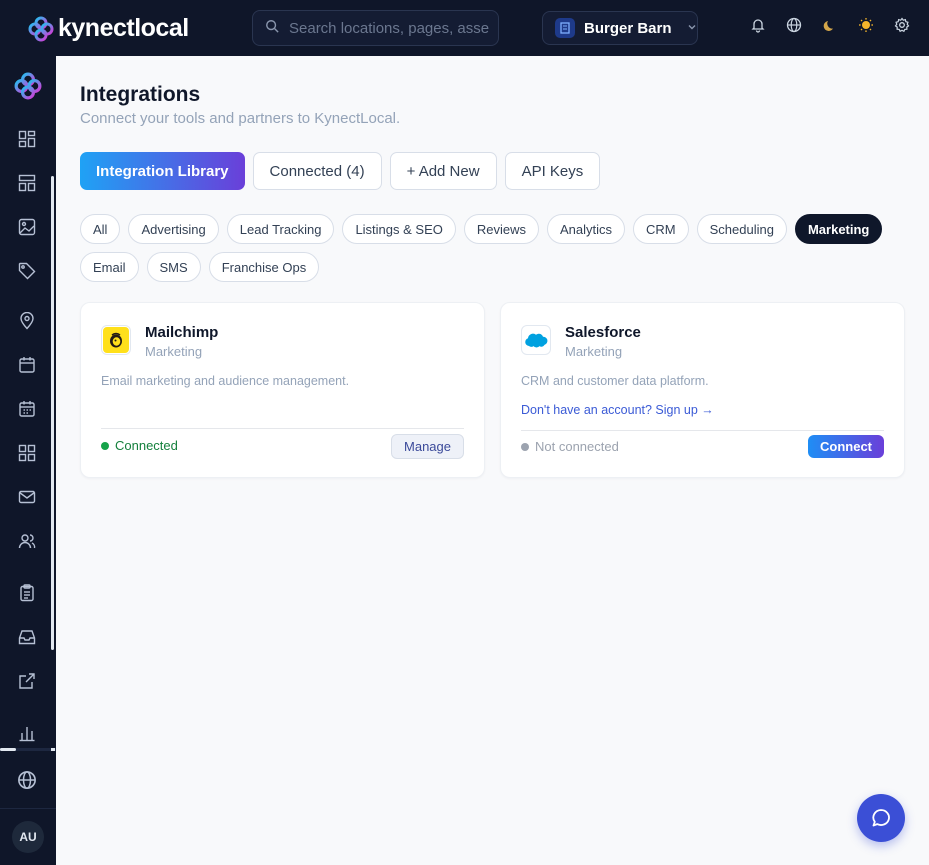 This screenshot has height=865, width=929. Describe the element at coordinates (866, 25) in the screenshot. I see `sun-icon` at that location.